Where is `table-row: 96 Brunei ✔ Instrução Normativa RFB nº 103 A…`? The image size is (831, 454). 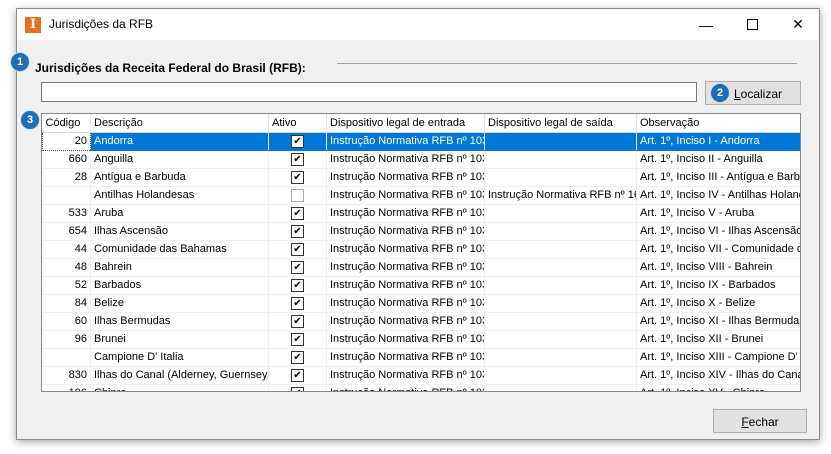 table-row: 96 Brunei ✔ Instrução Normativa RFB nº 103 A… is located at coordinates (421, 339).